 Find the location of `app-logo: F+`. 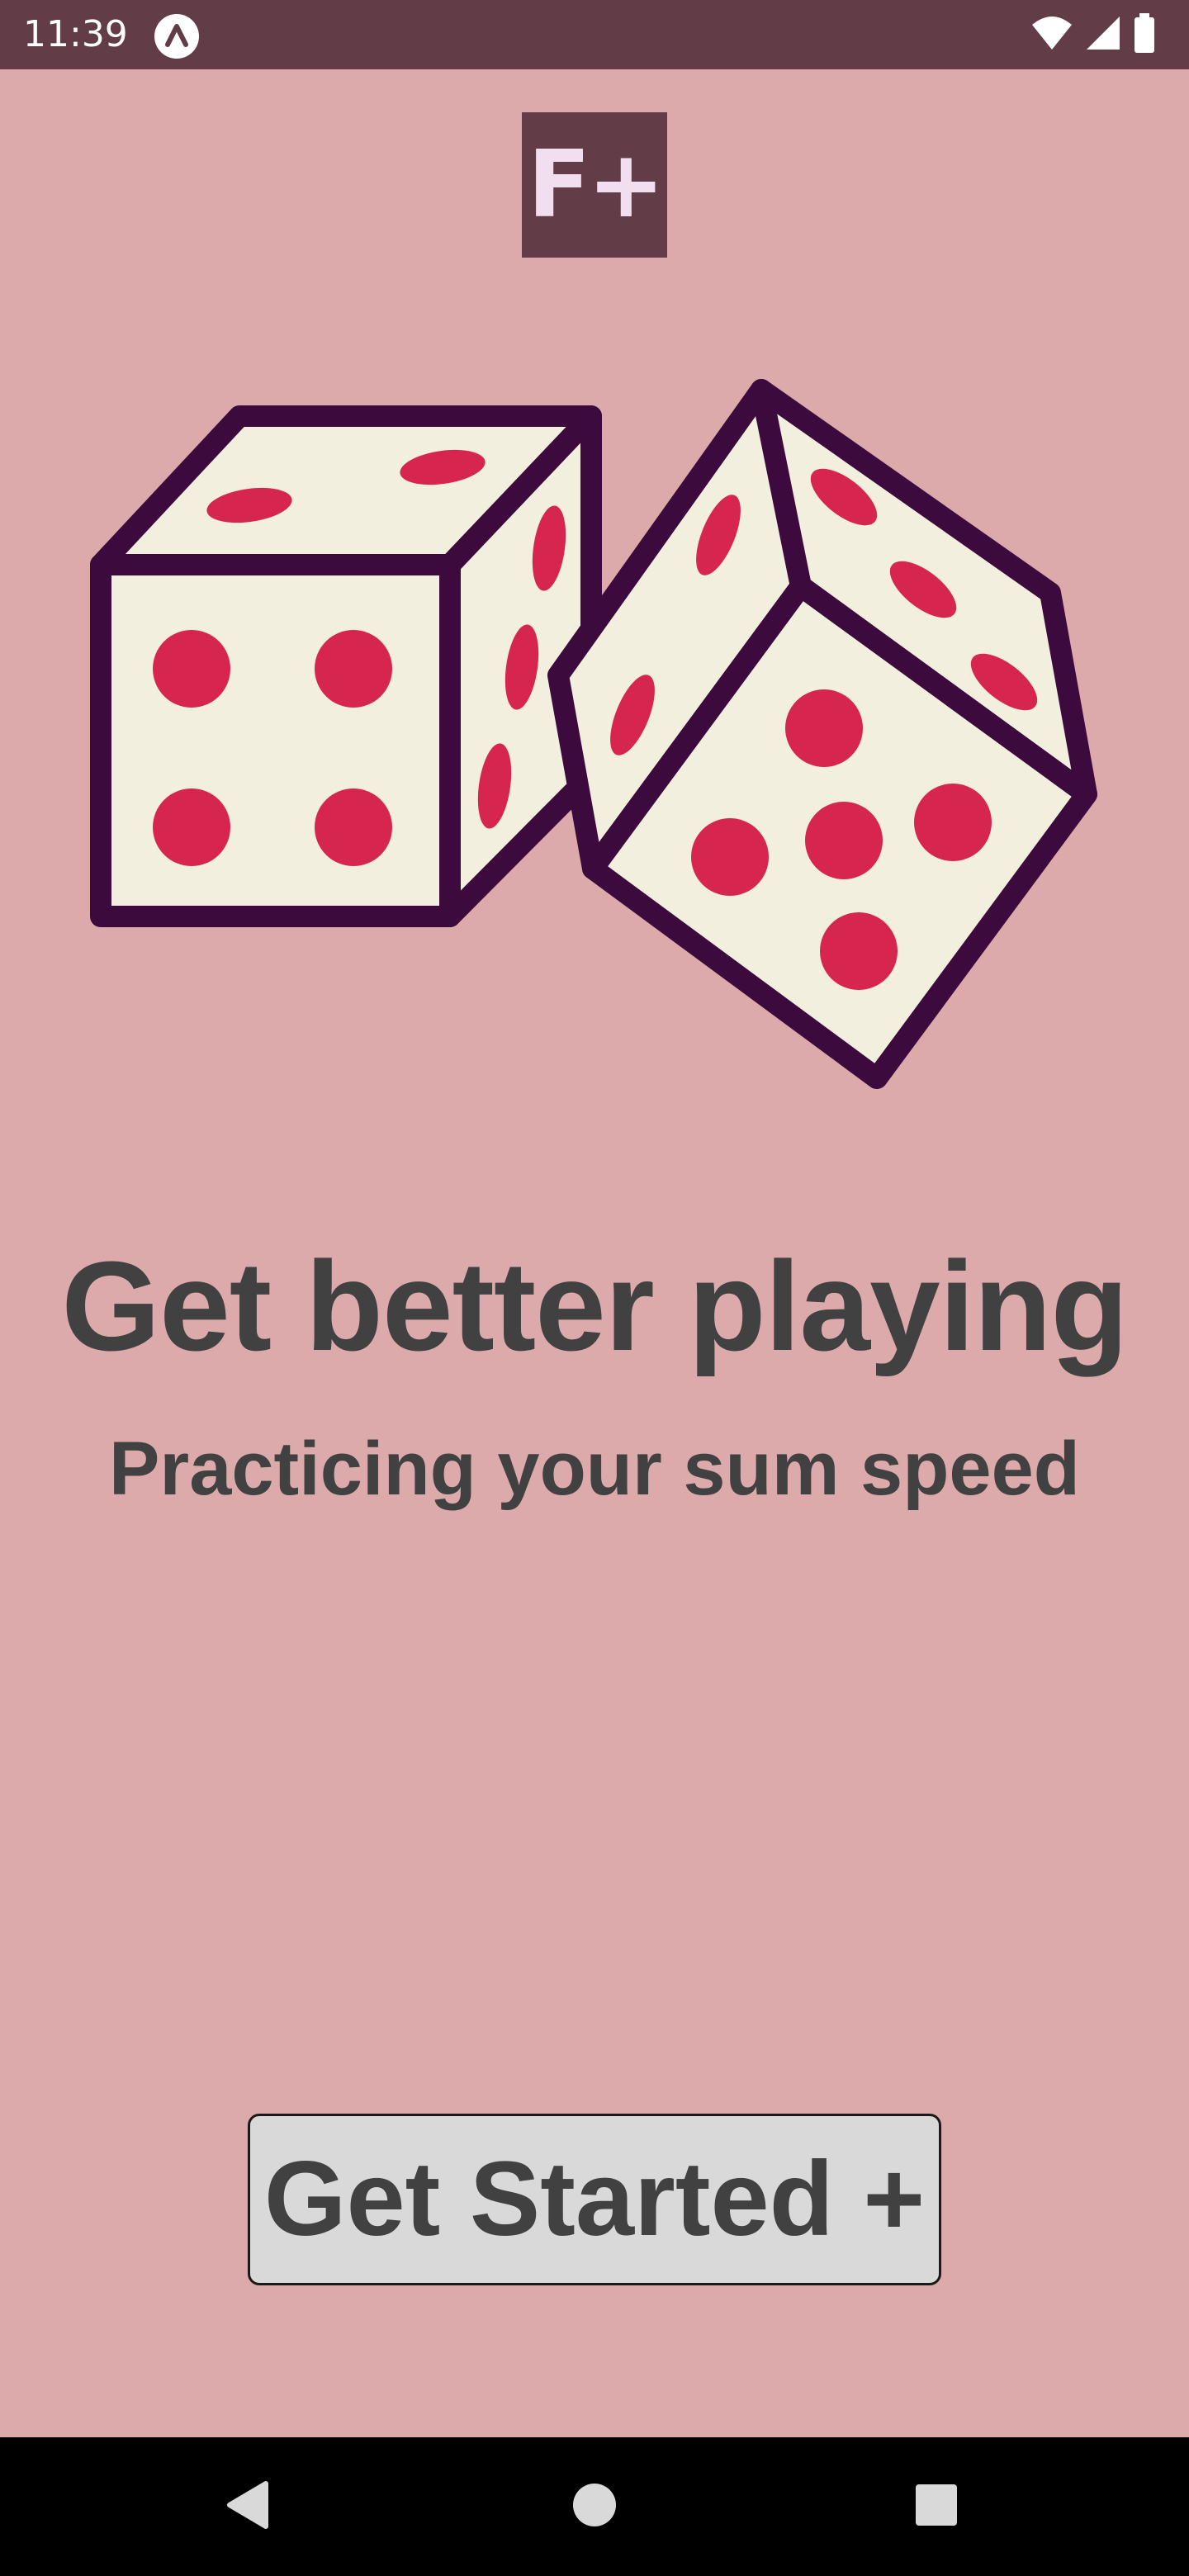

app-logo: F+ is located at coordinates (594, 185).